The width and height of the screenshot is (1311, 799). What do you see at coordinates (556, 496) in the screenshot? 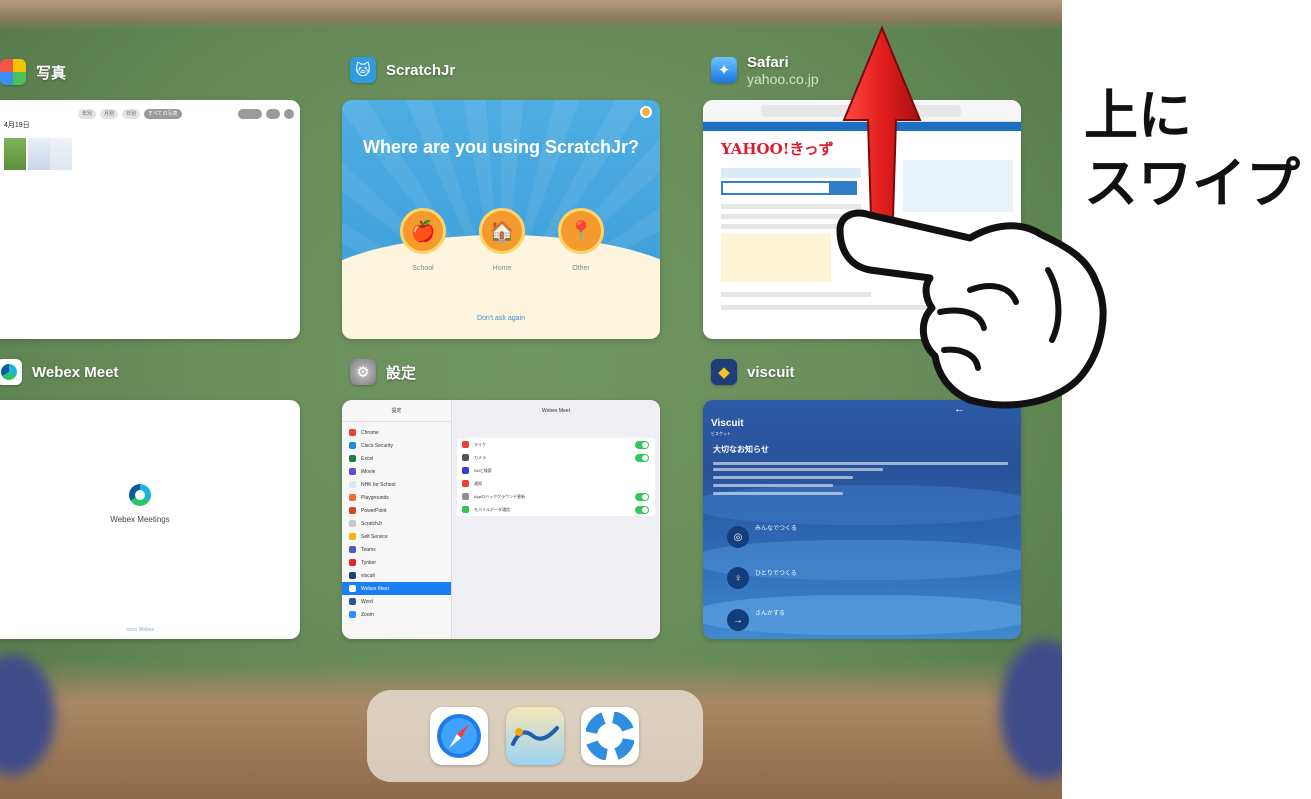
I see `access-row-background-refresh: Appのバックグラウンド更新` at bounding box center [556, 496].